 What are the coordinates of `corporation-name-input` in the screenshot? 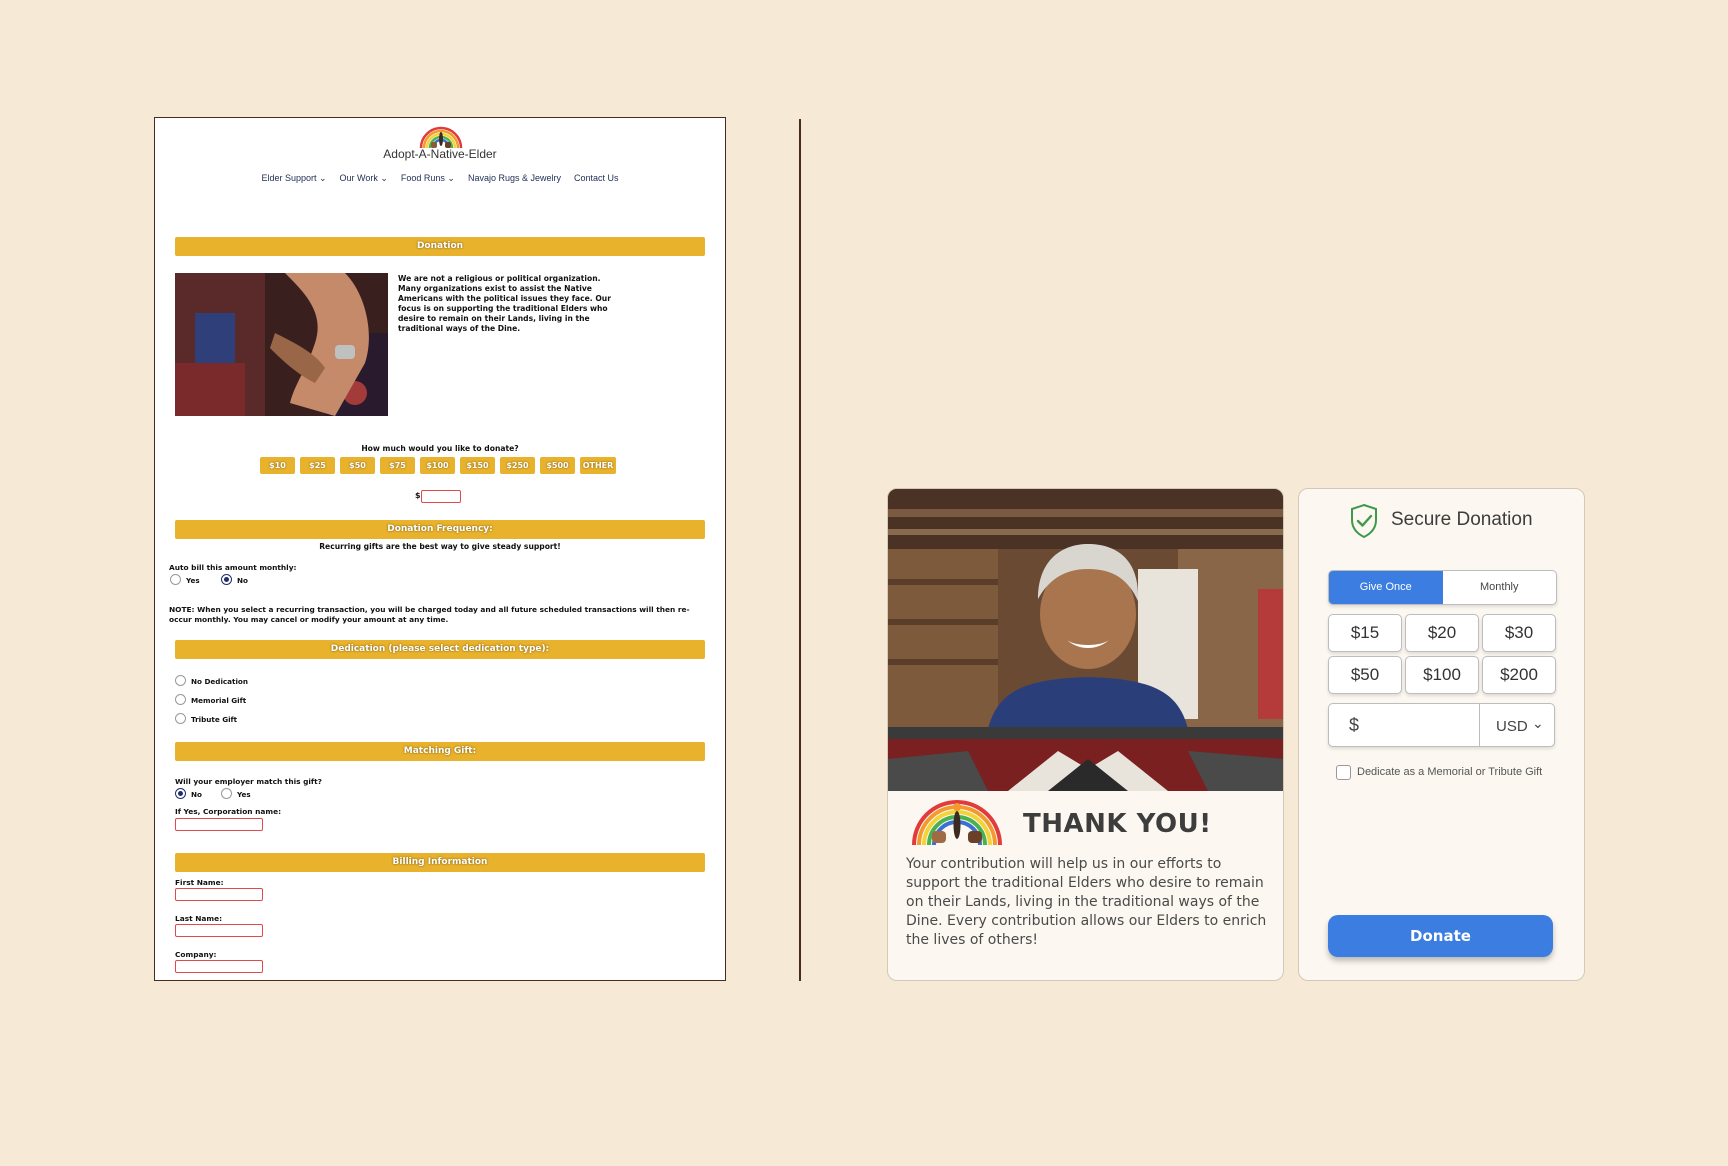 It's located at (219, 824).